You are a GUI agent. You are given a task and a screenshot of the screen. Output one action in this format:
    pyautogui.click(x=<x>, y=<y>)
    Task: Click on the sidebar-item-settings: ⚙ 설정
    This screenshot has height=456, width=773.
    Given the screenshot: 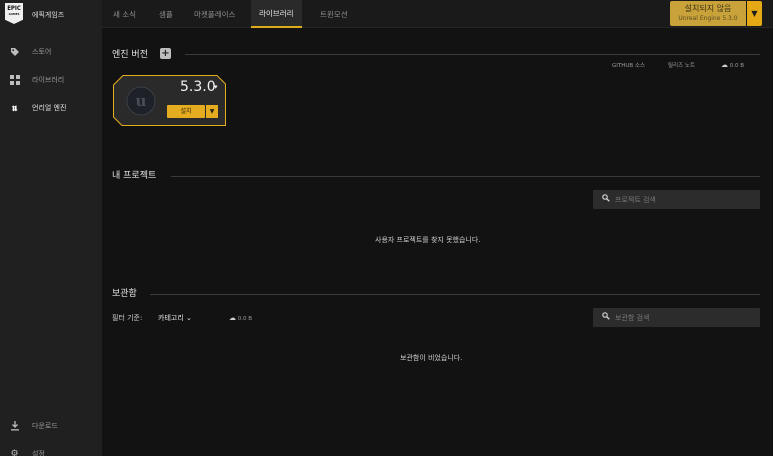 What is the action you would take?
    pyautogui.click(x=51, y=450)
    